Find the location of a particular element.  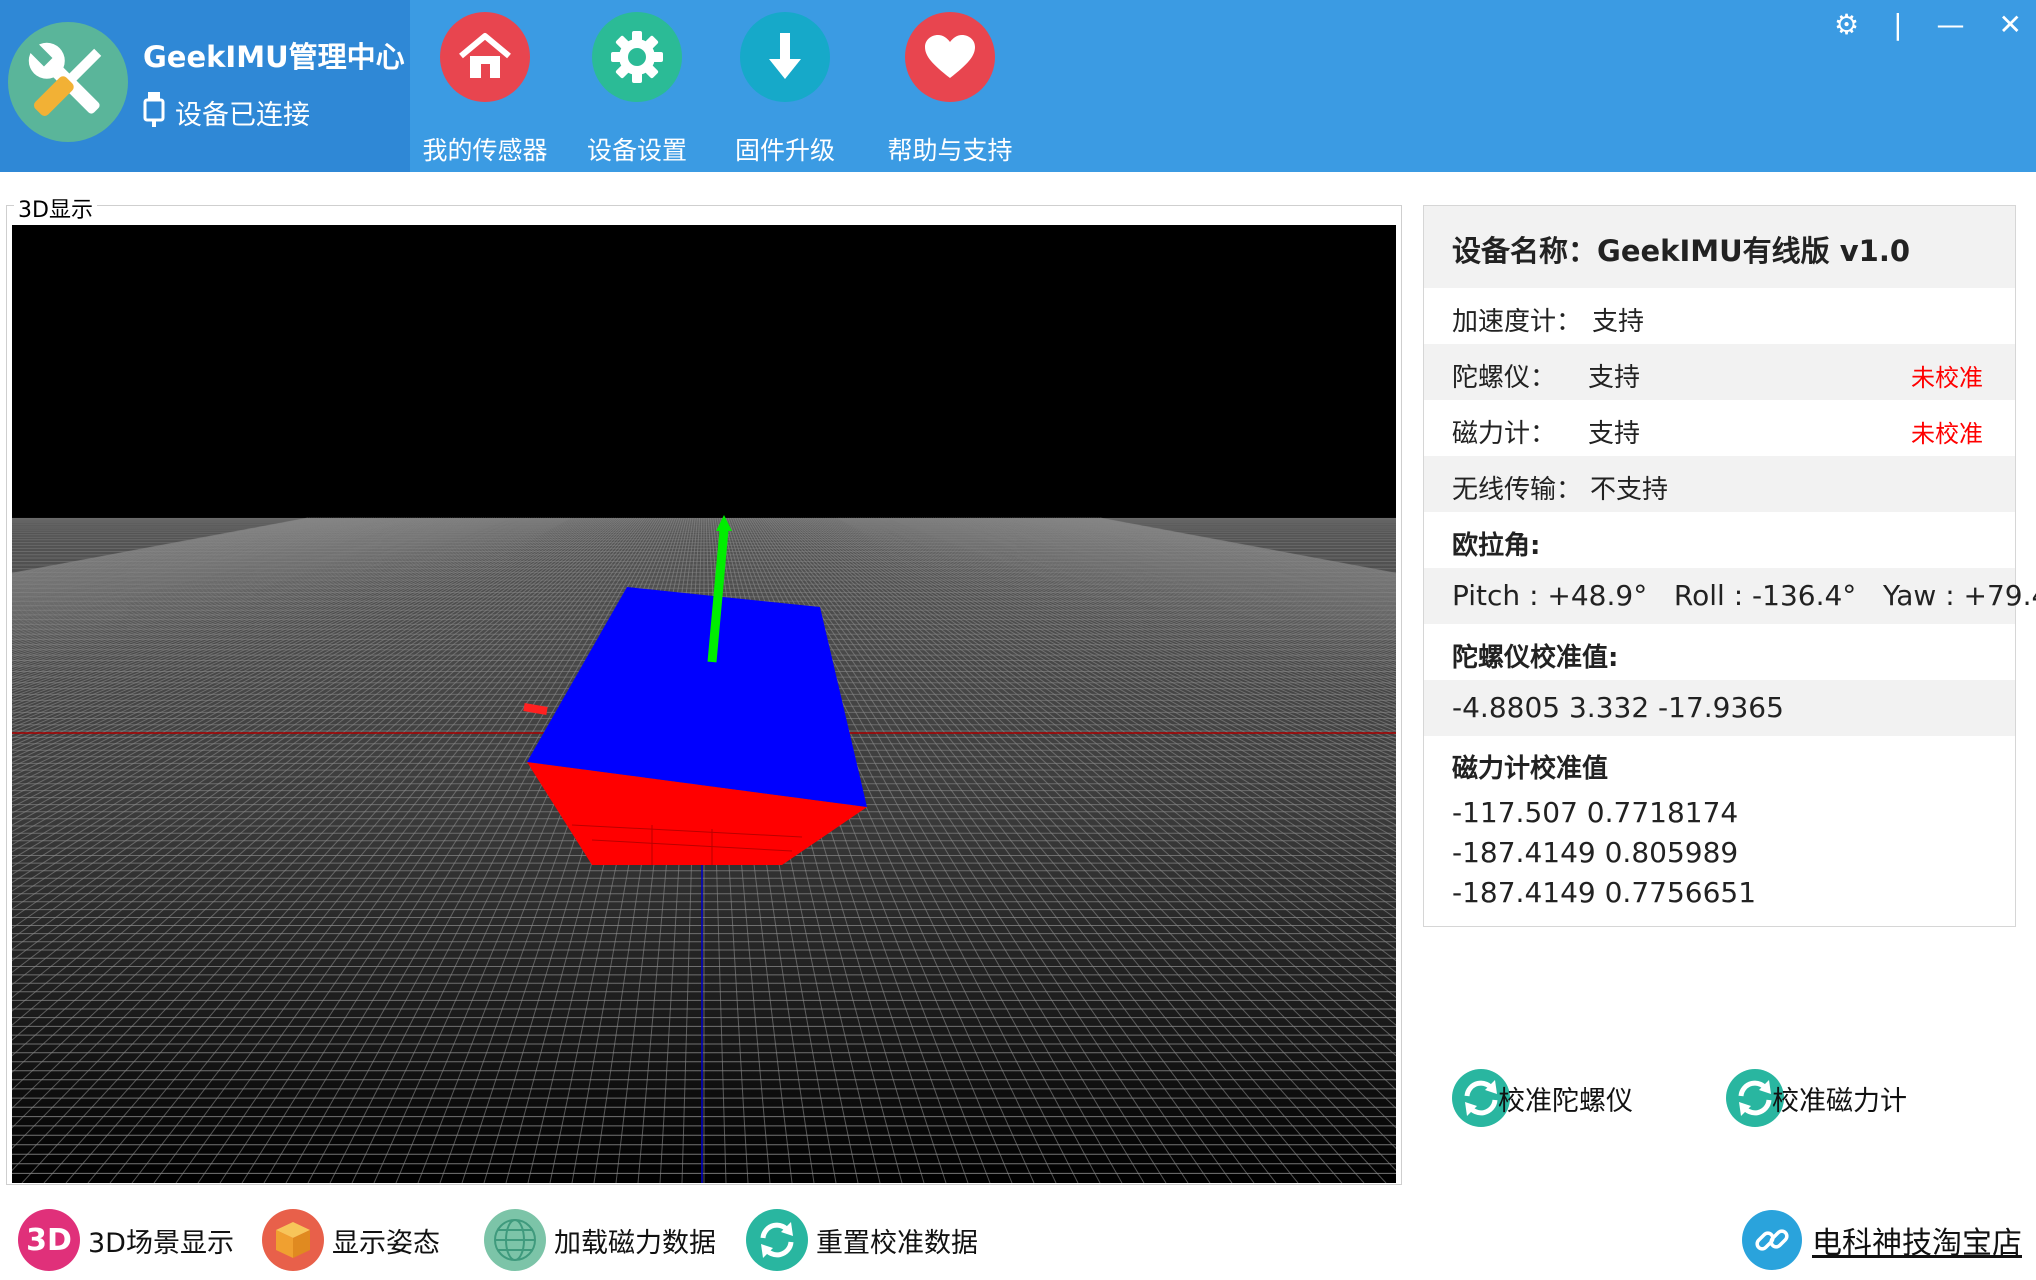

brand-panel: GeekIMU管理中心 设备已连接 is located at coordinates (205, 86).